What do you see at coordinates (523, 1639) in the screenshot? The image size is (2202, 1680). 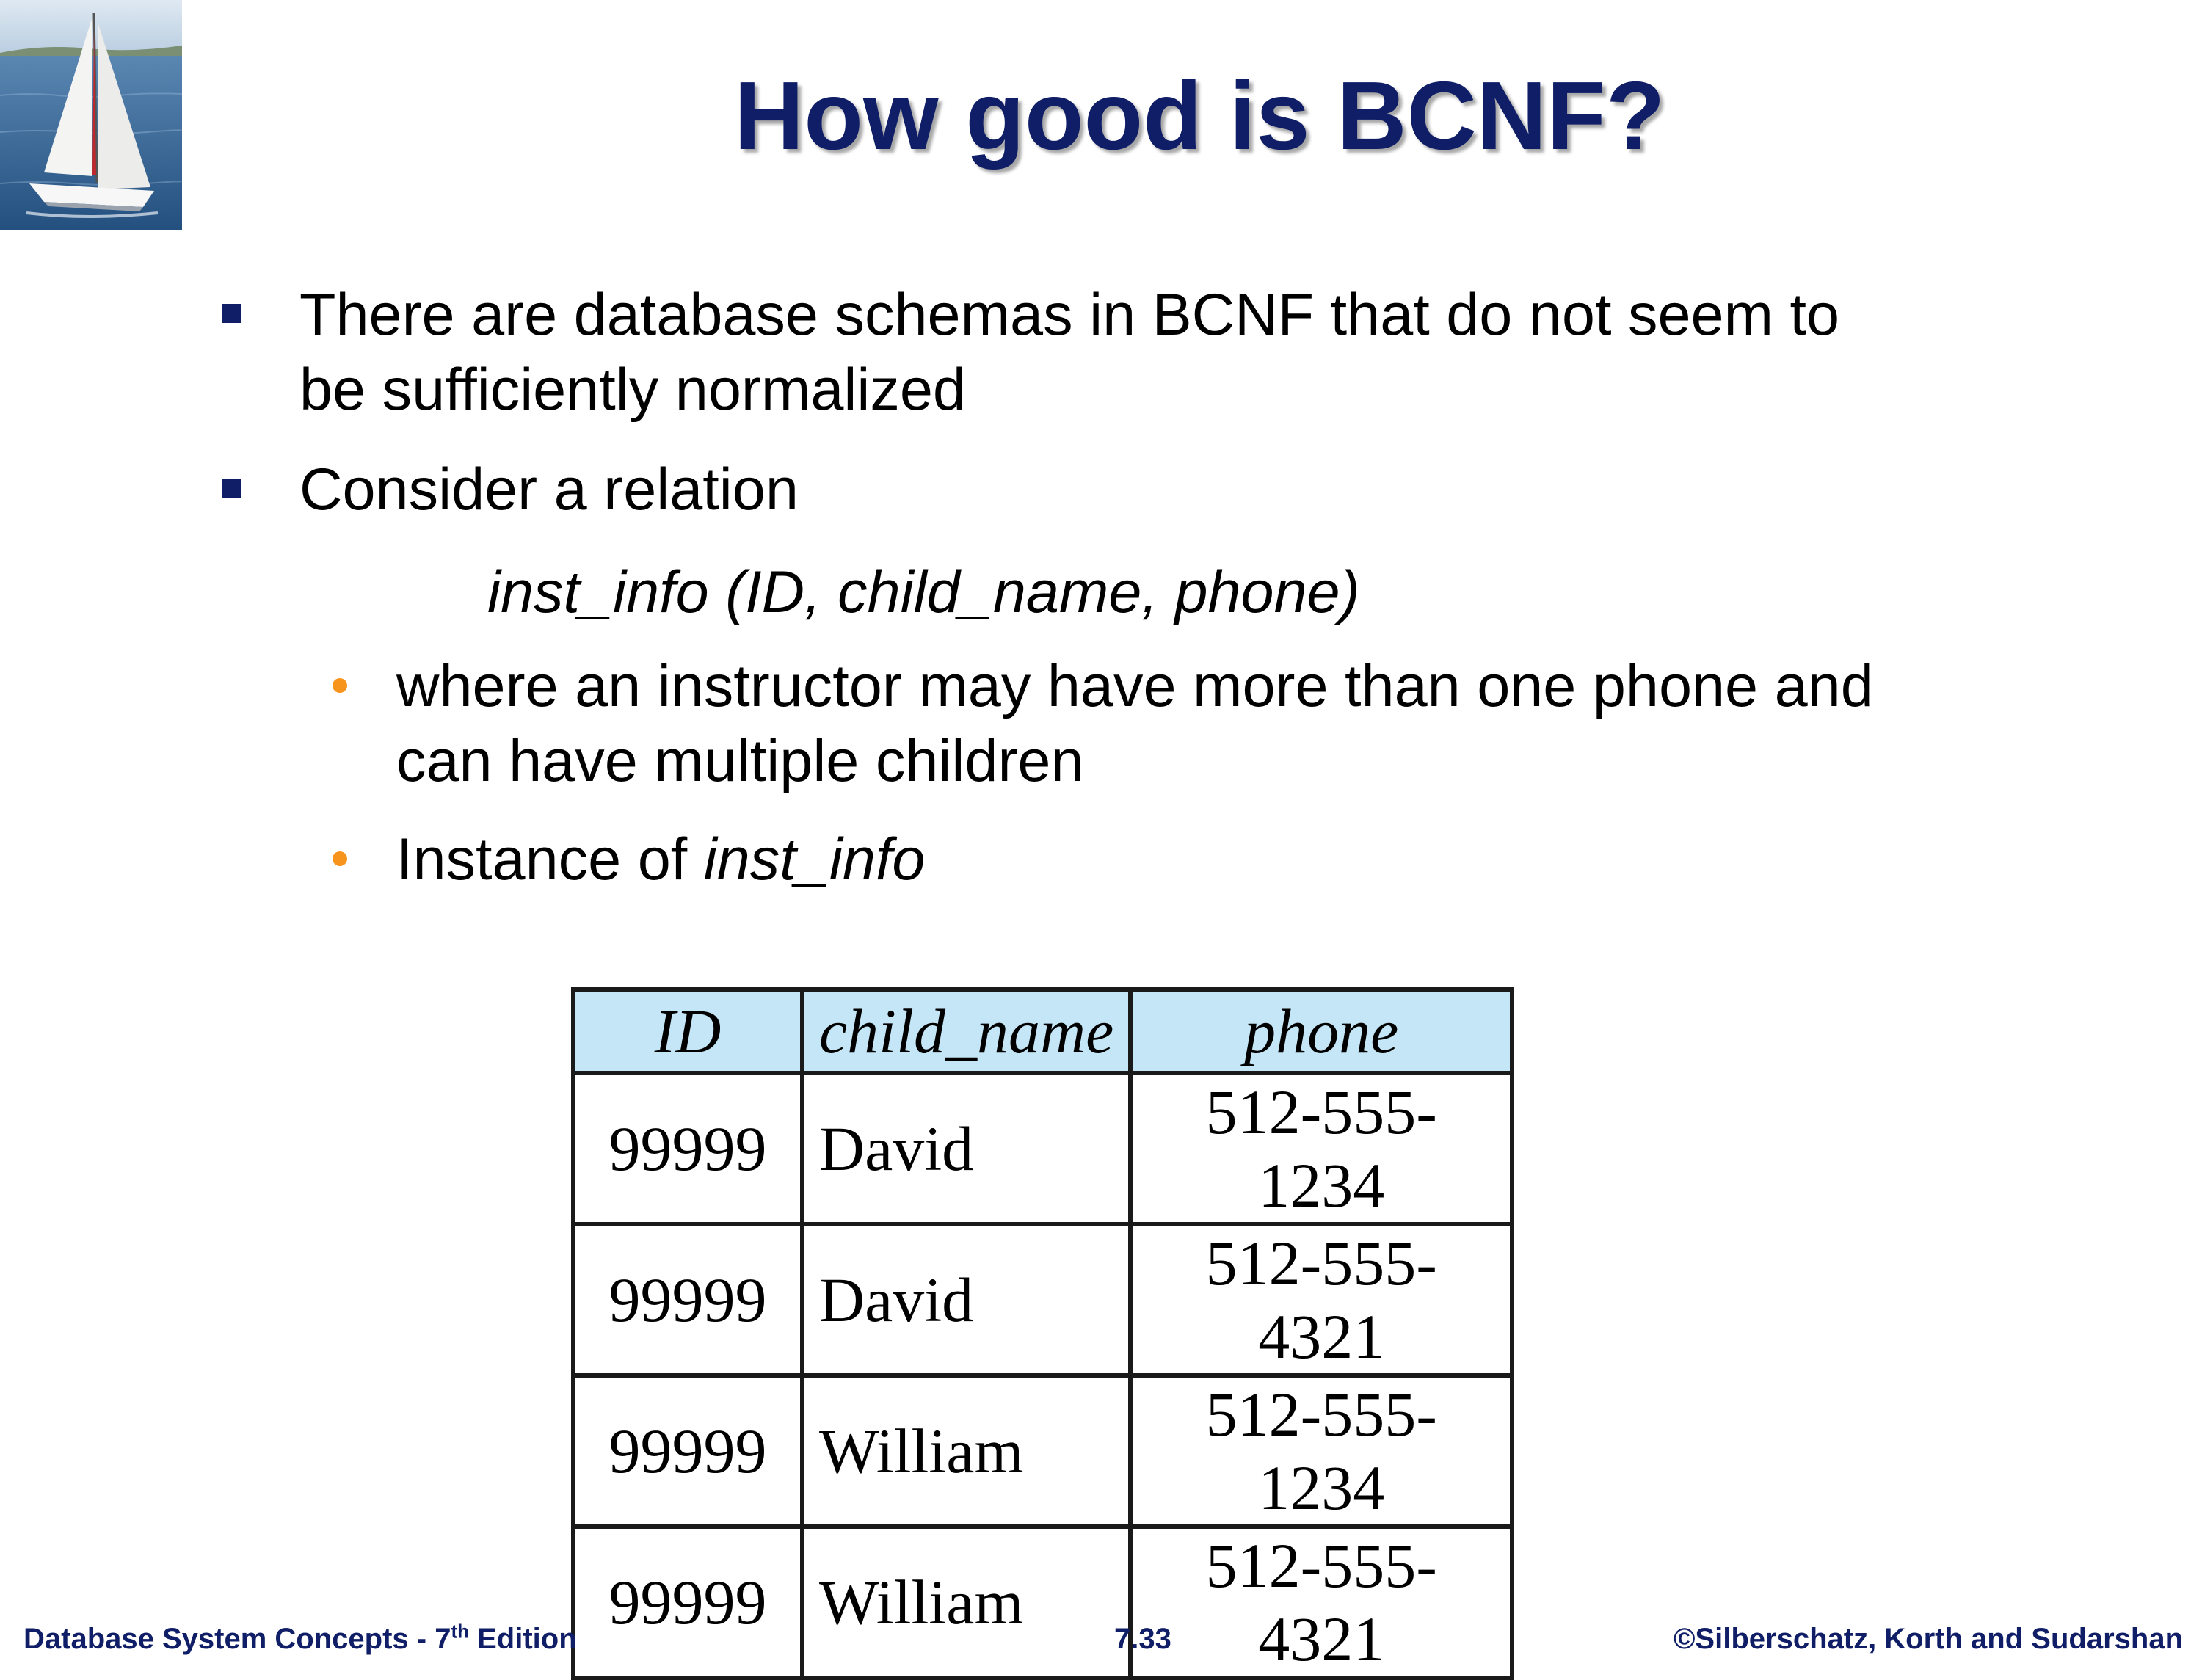 I see `footer-edition: Edition` at bounding box center [523, 1639].